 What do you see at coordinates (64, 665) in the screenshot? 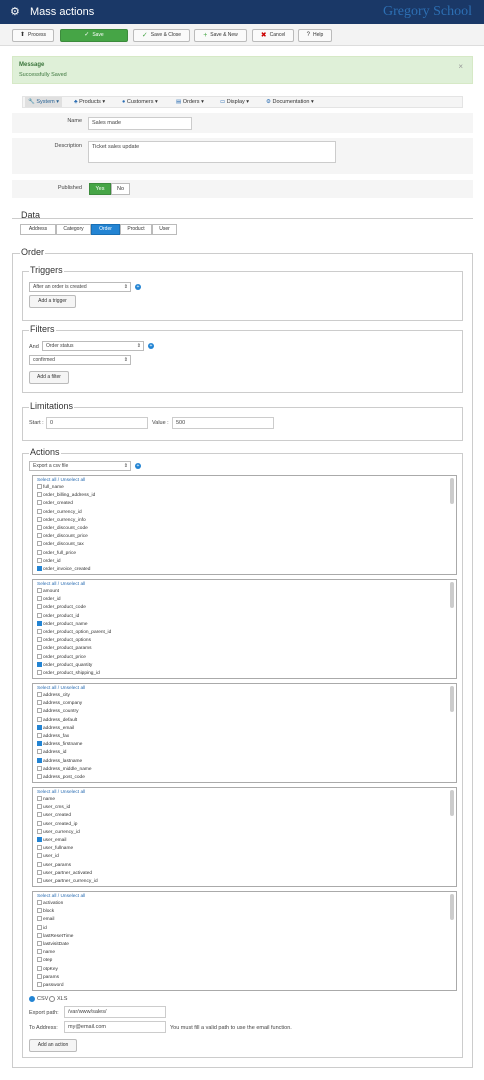
I see `column-option: order_product_quantity` at bounding box center [64, 665].